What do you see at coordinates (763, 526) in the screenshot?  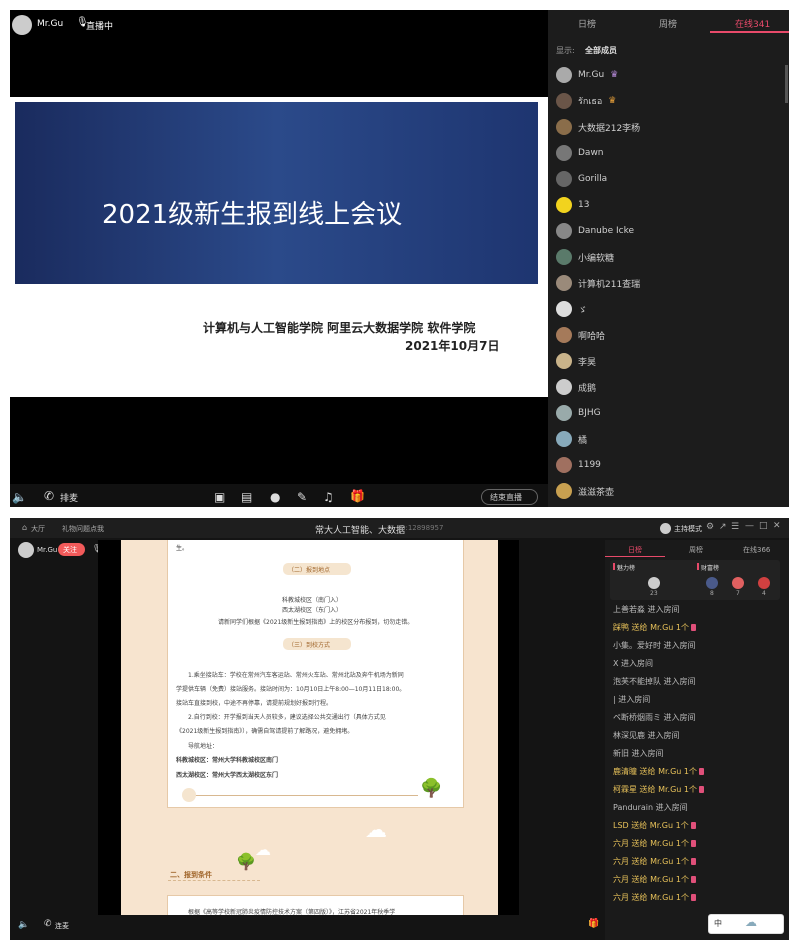 I see `maximize-icon: □` at bounding box center [763, 526].